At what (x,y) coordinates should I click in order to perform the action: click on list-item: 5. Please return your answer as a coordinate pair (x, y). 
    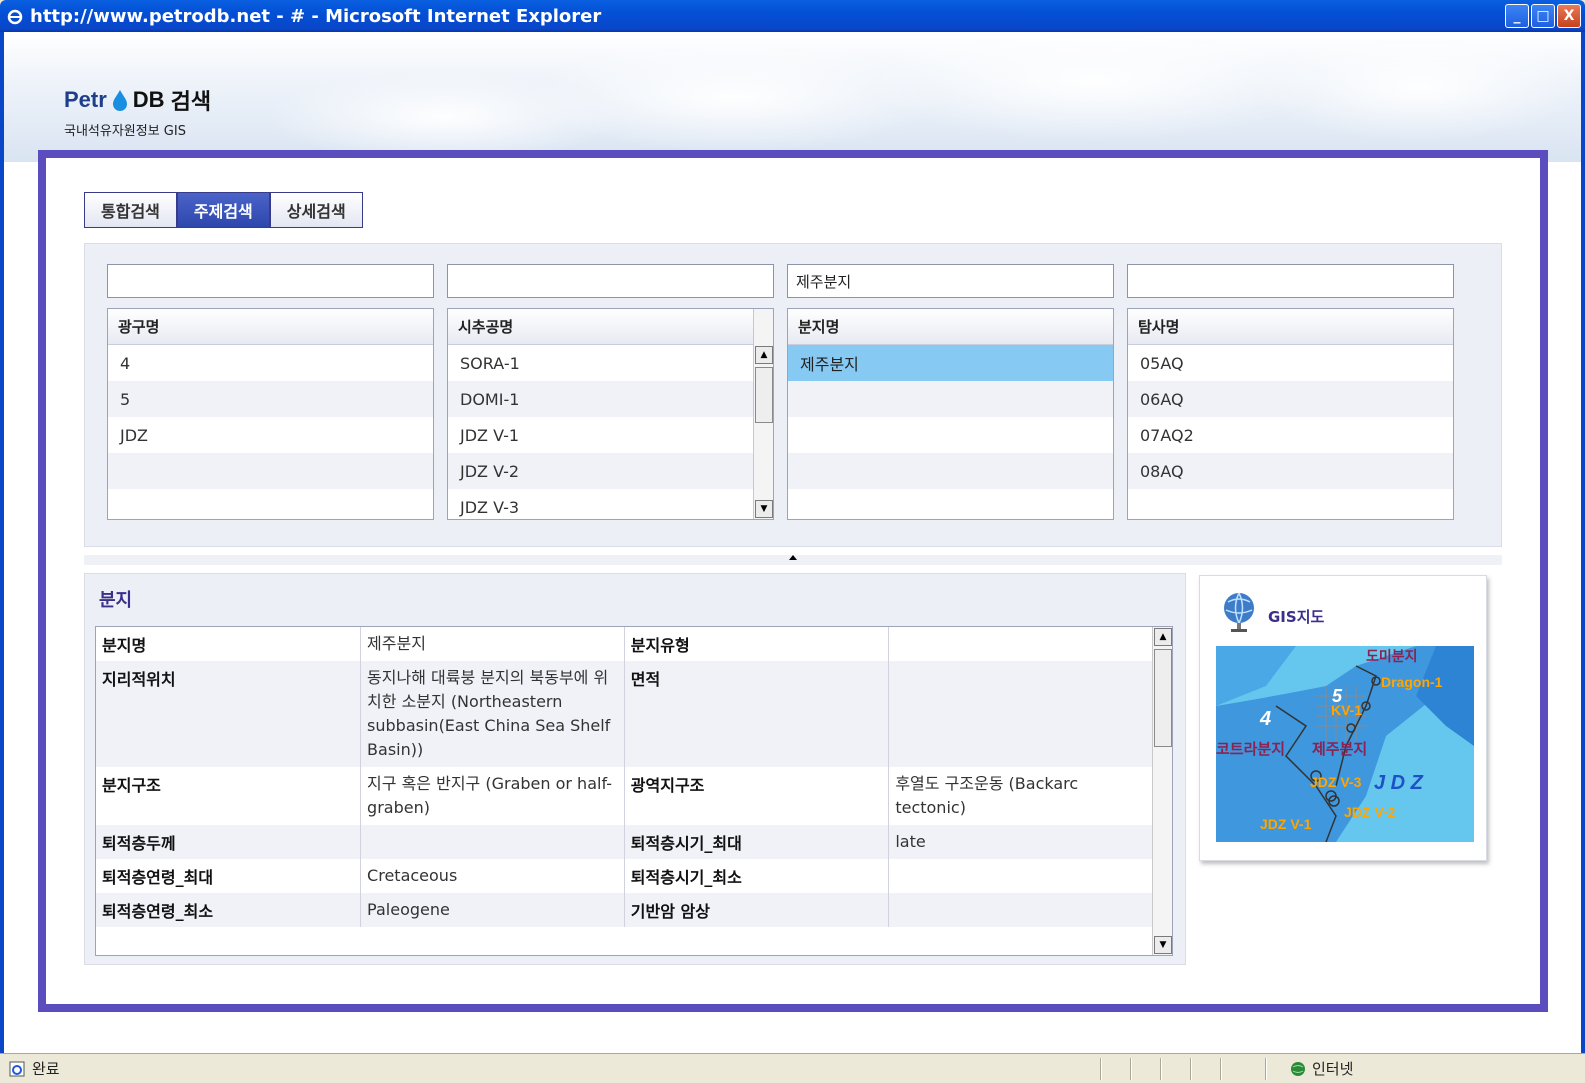
    Looking at the image, I should click on (270, 399).